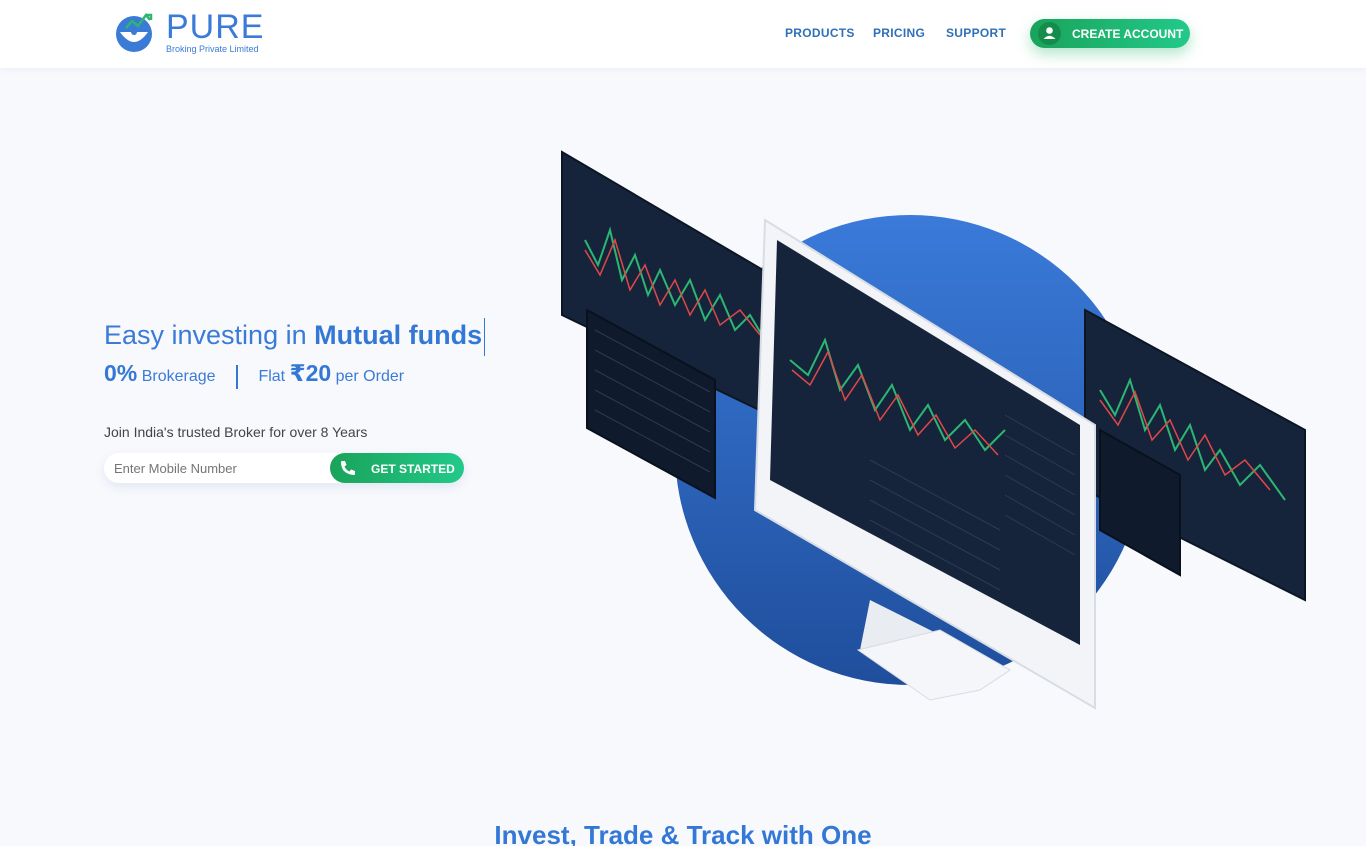 Image resolution: width=1366 pixels, height=846 pixels. What do you see at coordinates (236, 376) in the screenshot?
I see `pricing-divider` at bounding box center [236, 376].